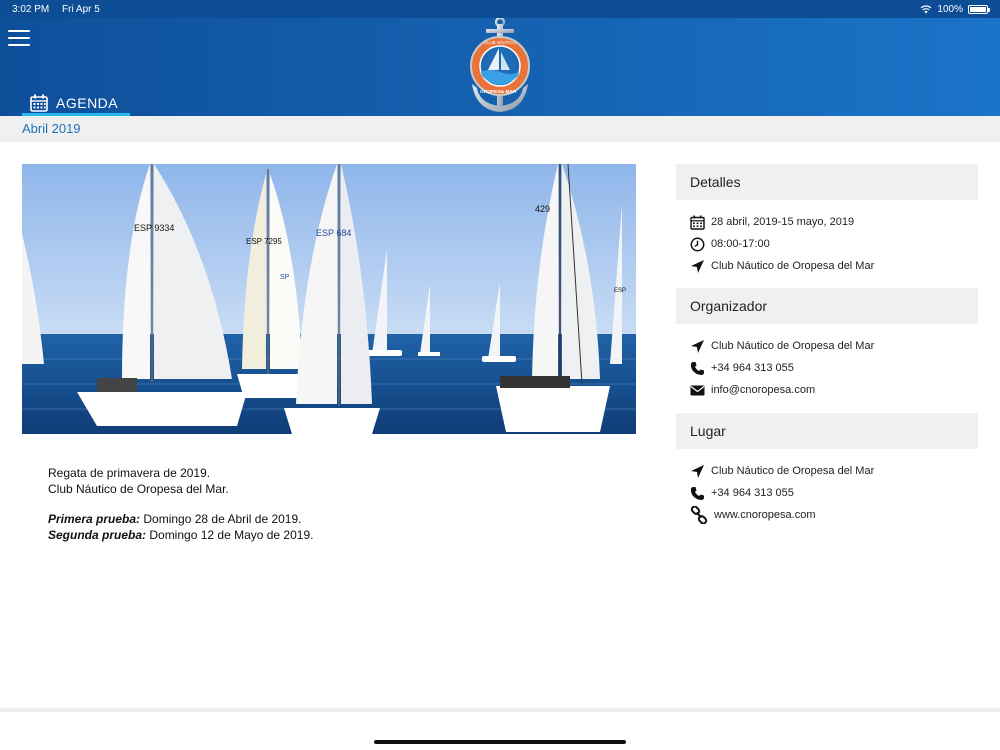 This screenshot has width=1000, height=750. What do you see at coordinates (264, 241) in the screenshot?
I see `sail-number-2: ESP 7295` at bounding box center [264, 241].